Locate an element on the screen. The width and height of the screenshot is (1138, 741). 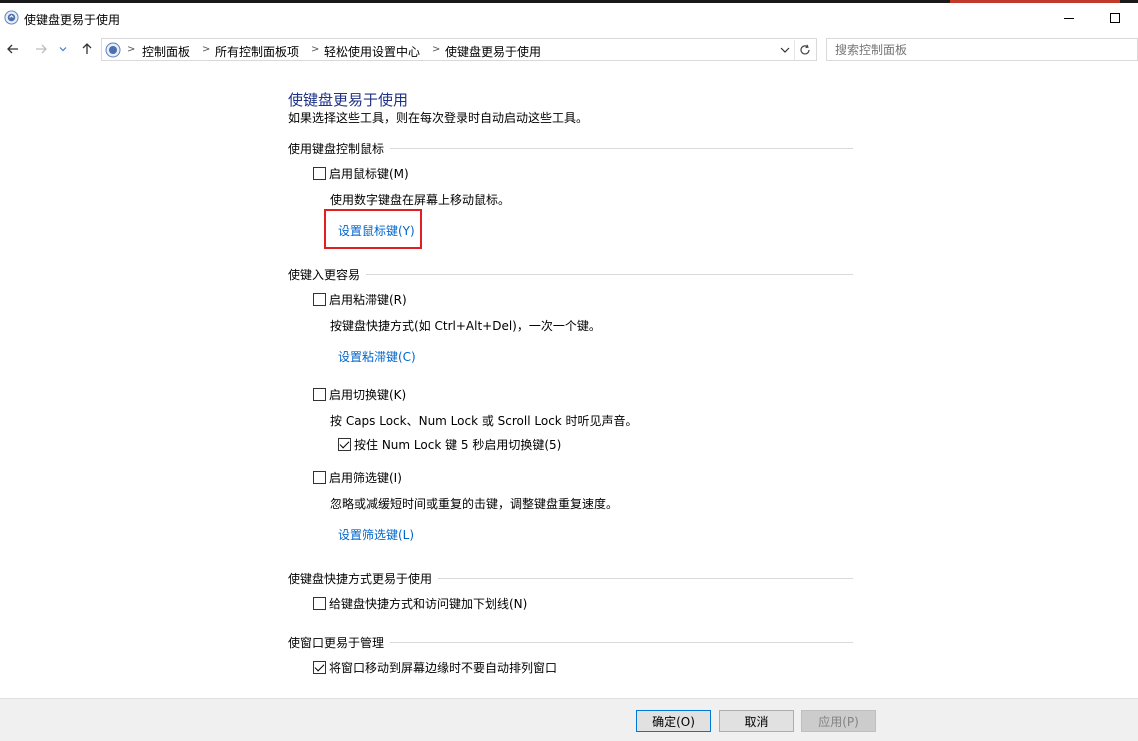
ok-button: 确定(O) is located at coordinates (673, 721).